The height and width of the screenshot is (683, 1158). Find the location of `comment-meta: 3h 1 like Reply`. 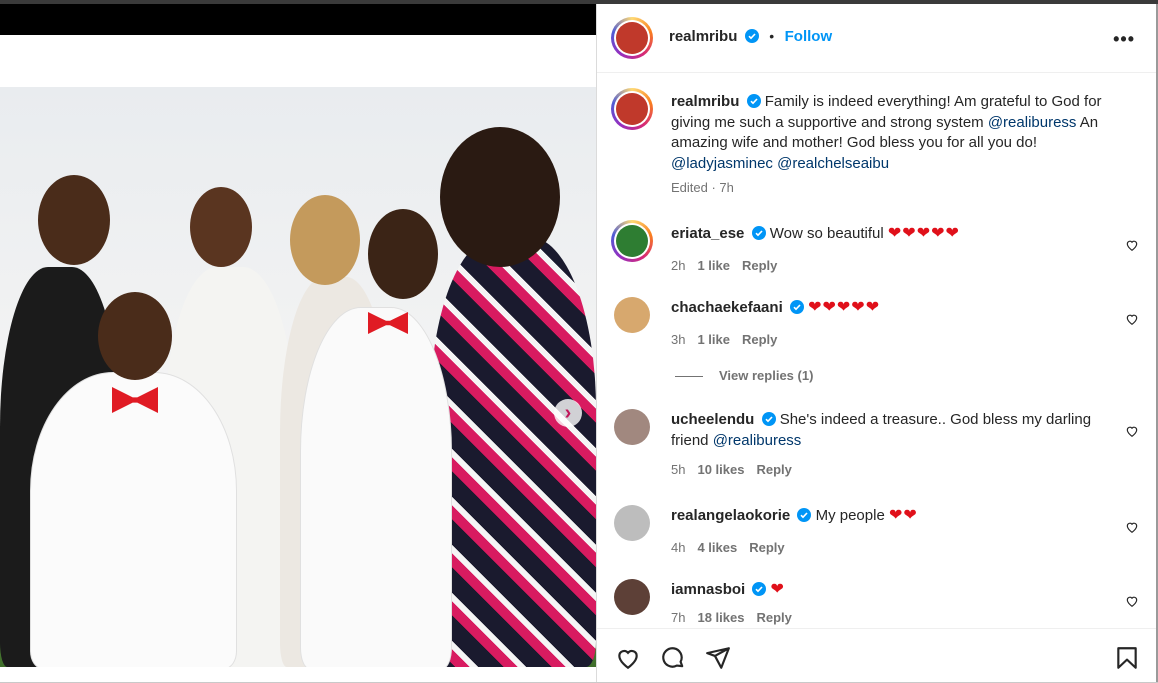

comment-meta: 3h 1 like Reply is located at coordinates (724, 339).